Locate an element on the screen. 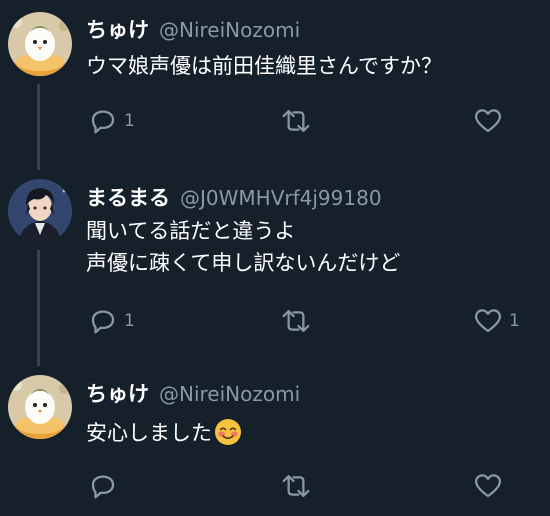 The image size is (550, 516). reply-button is located at coordinates (106, 486).